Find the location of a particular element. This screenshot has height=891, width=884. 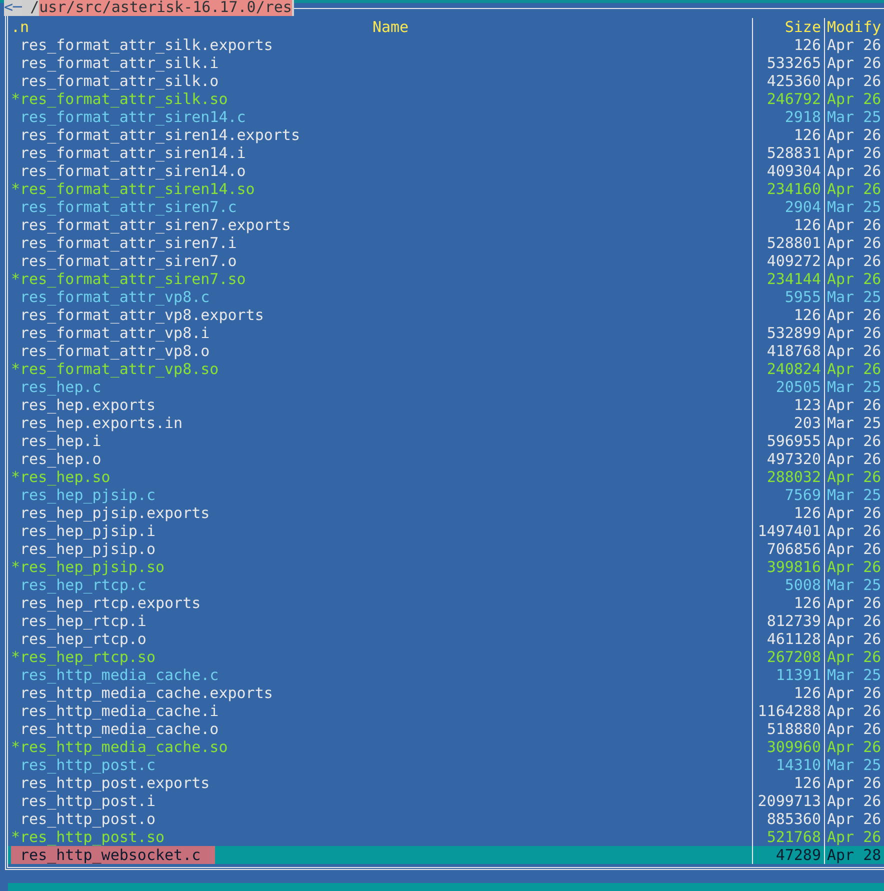

column-header: Size is located at coordinates (788, 27).